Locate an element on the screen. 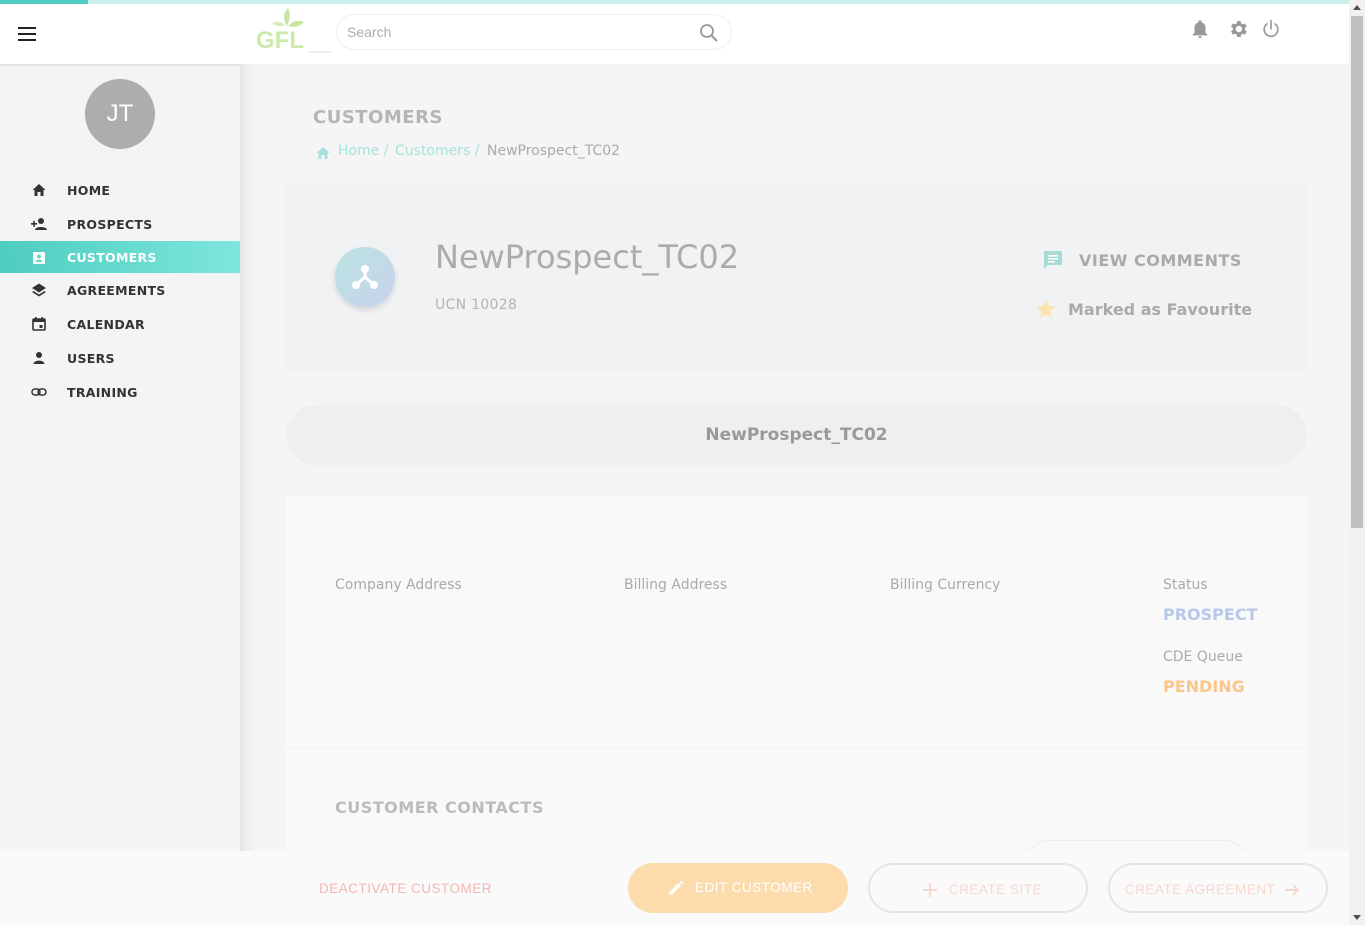  customer-avatar is located at coordinates (365, 277).